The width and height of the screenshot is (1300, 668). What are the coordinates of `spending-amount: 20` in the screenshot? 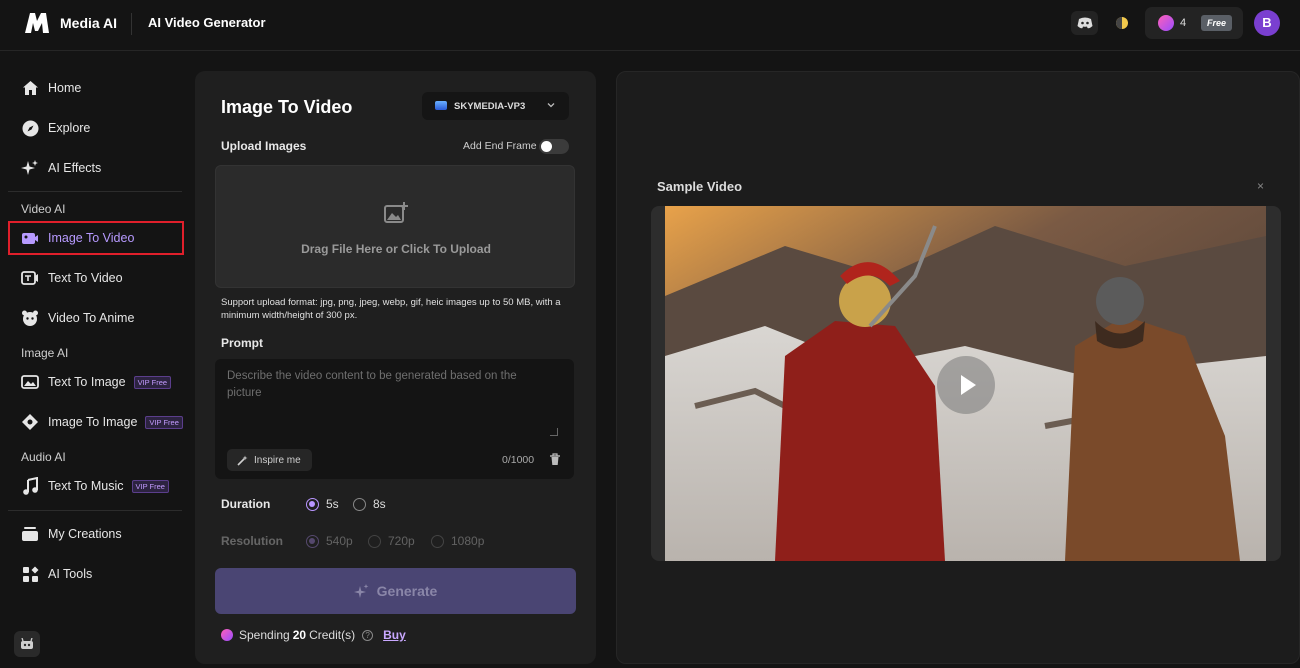 It's located at (299, 635).